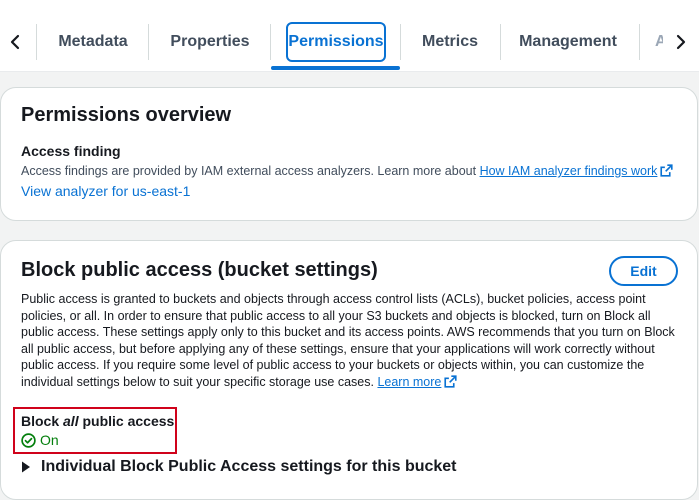 Image resolution: width=699 pixels, height=500 pixels. I want to click on learn-more-link: Learn more, so click(409, 382).